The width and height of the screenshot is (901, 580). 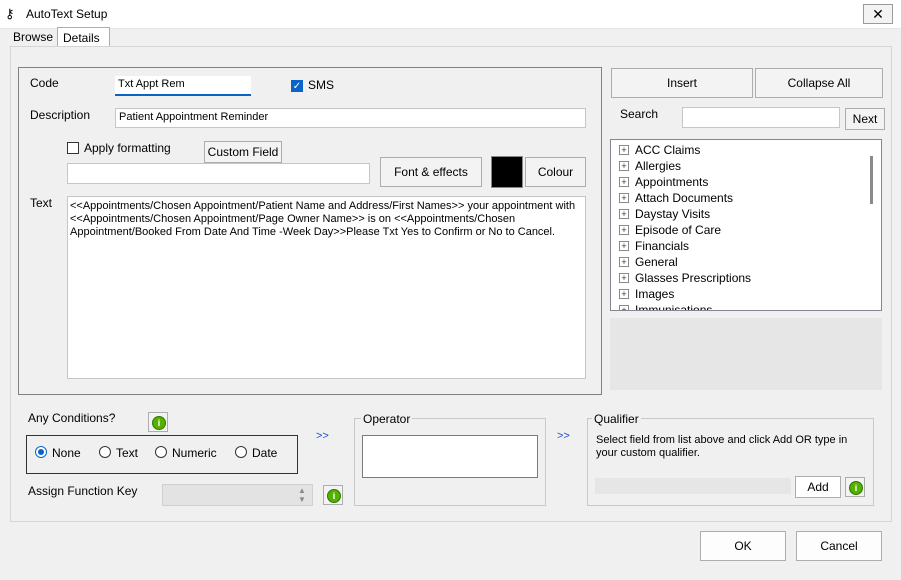 What do you see at coordinates (387, 419) in the screenshot?
I see `operator-label: Operator` at bounding box center [387, 419].